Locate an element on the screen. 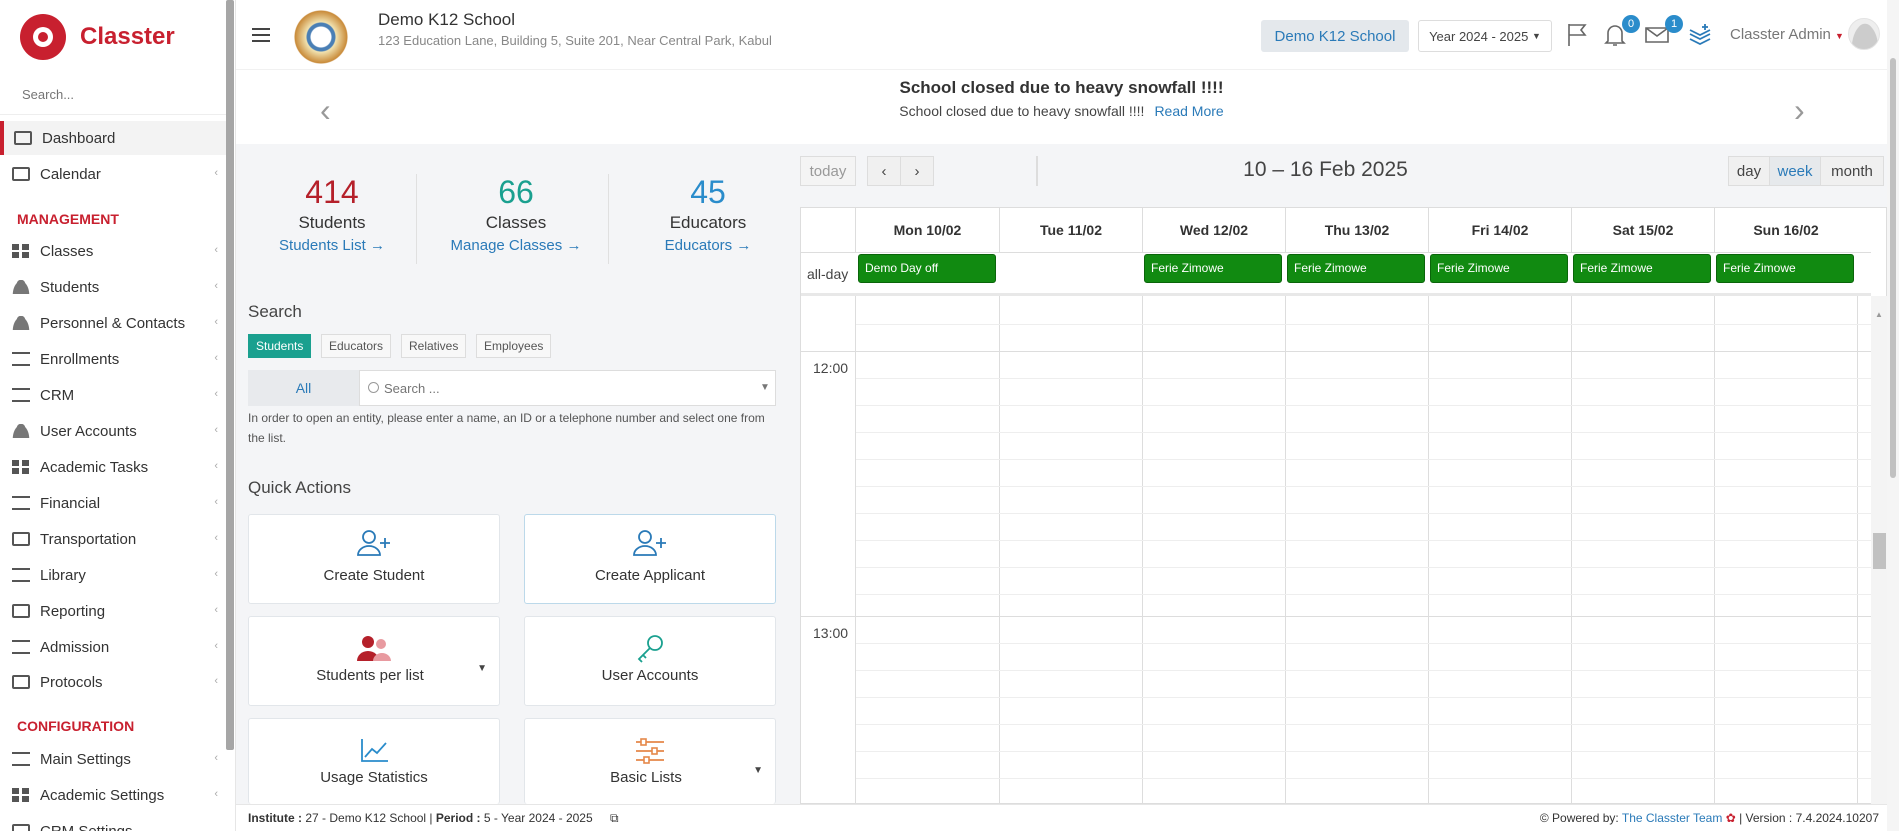  tab-relatives: Relatives is located at coordinates (434, 346).